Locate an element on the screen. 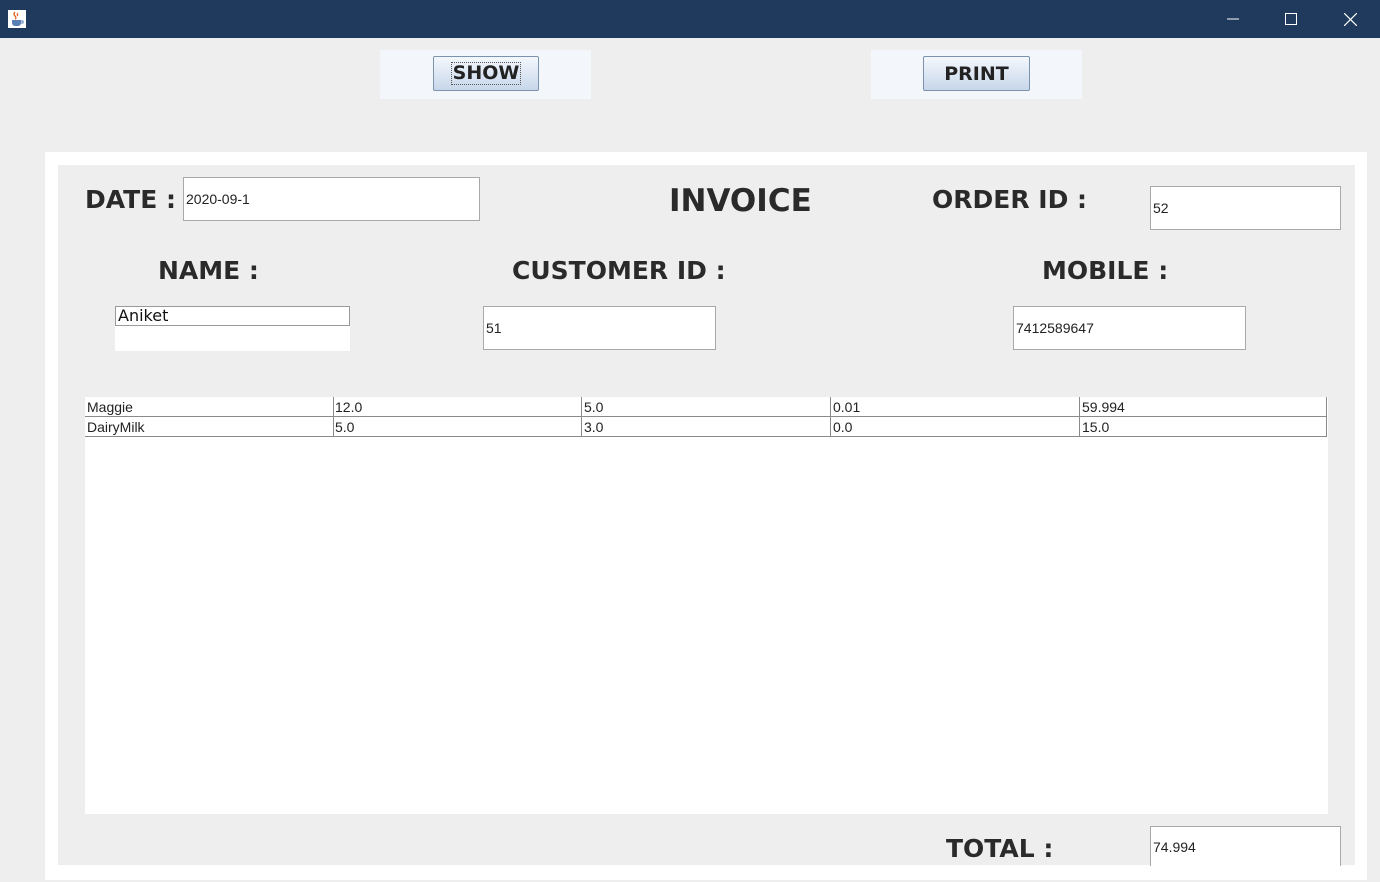  name-label: NAME : is located at coordinates (208, 270).